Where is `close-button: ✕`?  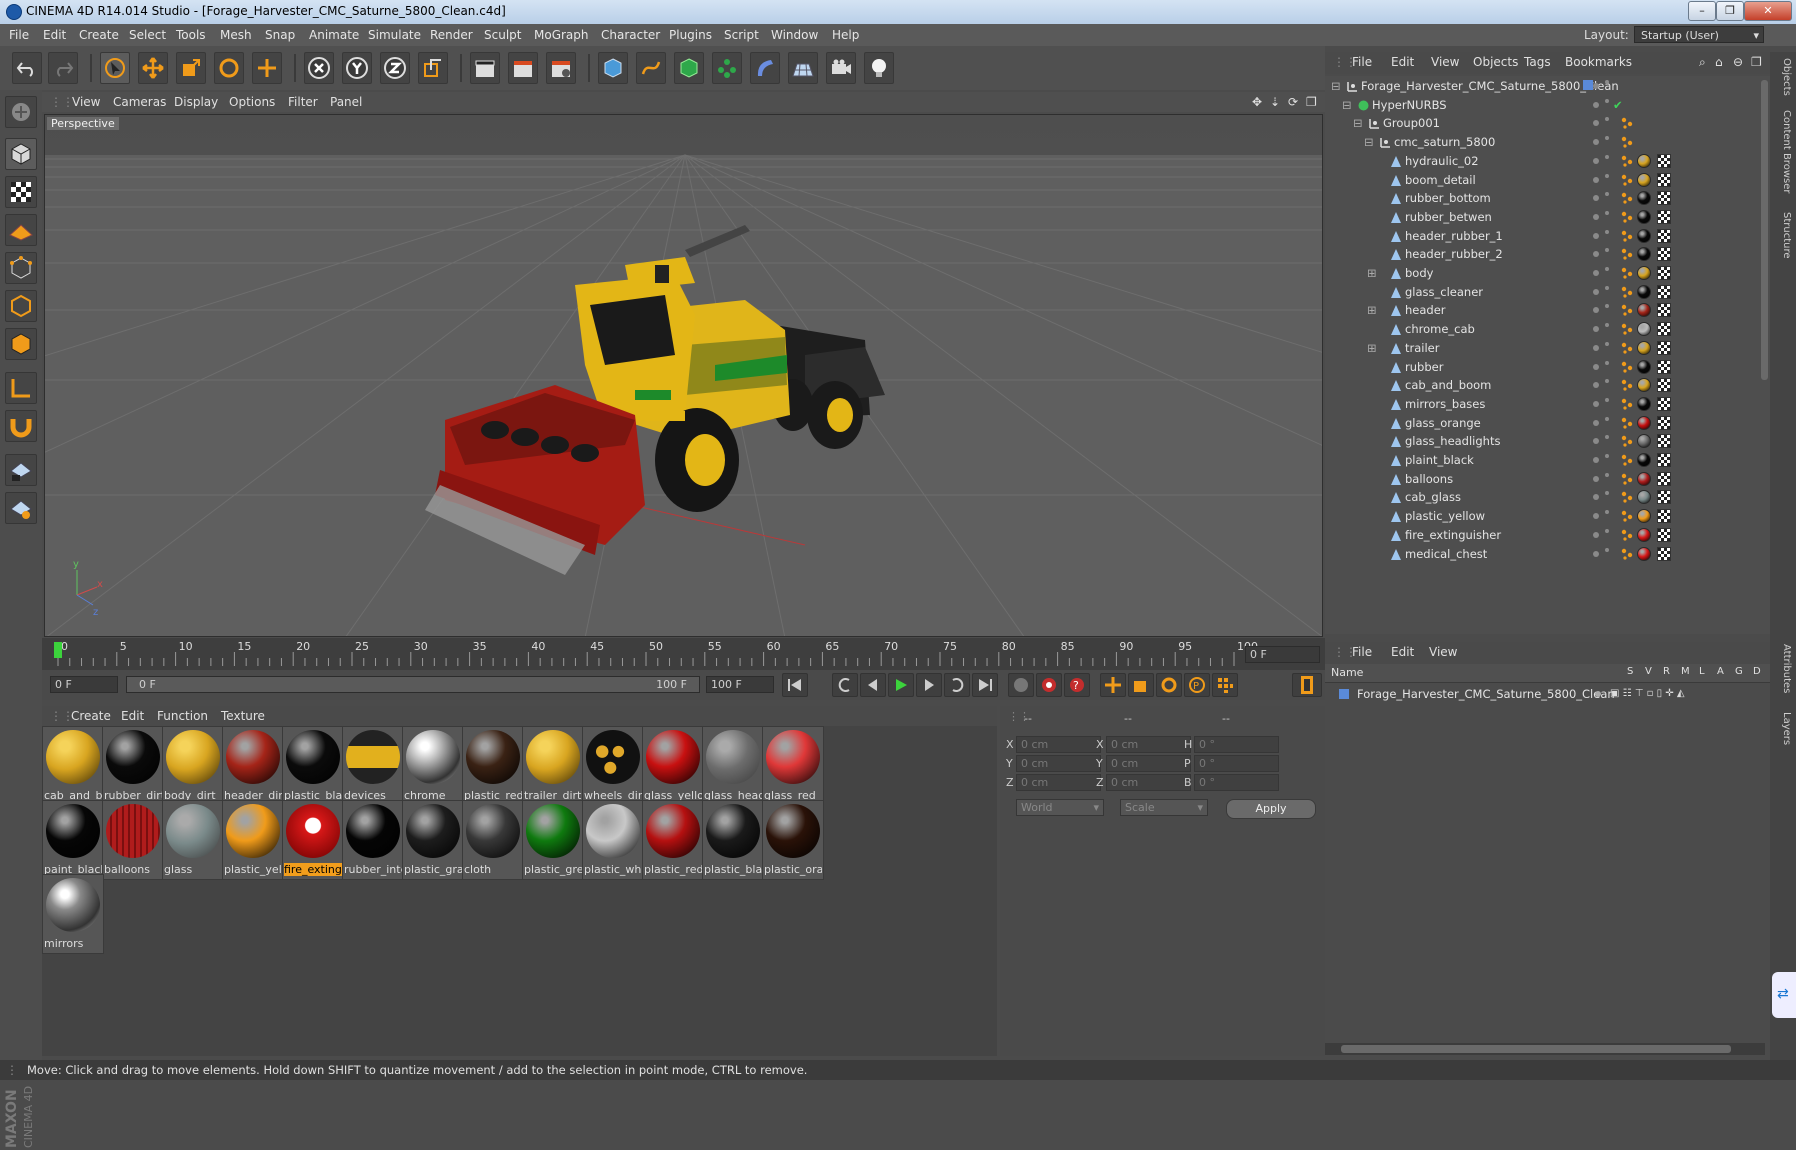 close-button: ✕ is located at coordinates (1768, 11).